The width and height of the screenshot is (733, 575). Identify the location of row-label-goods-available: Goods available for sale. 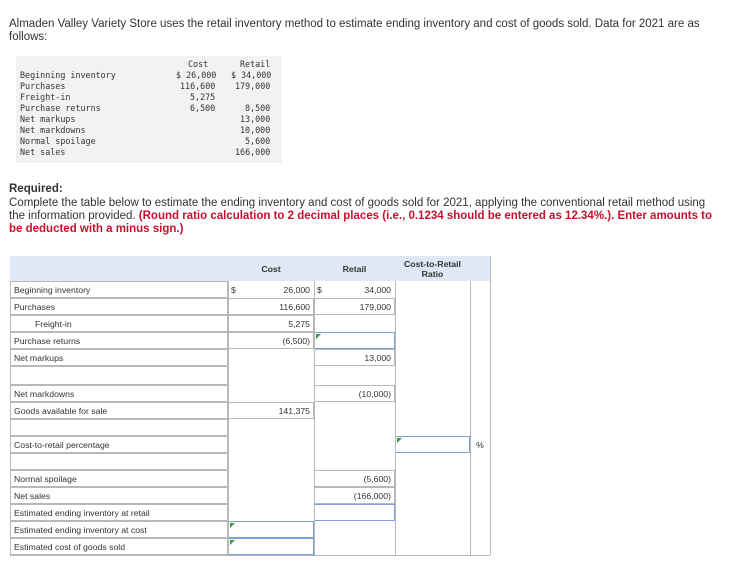
(119, 410).